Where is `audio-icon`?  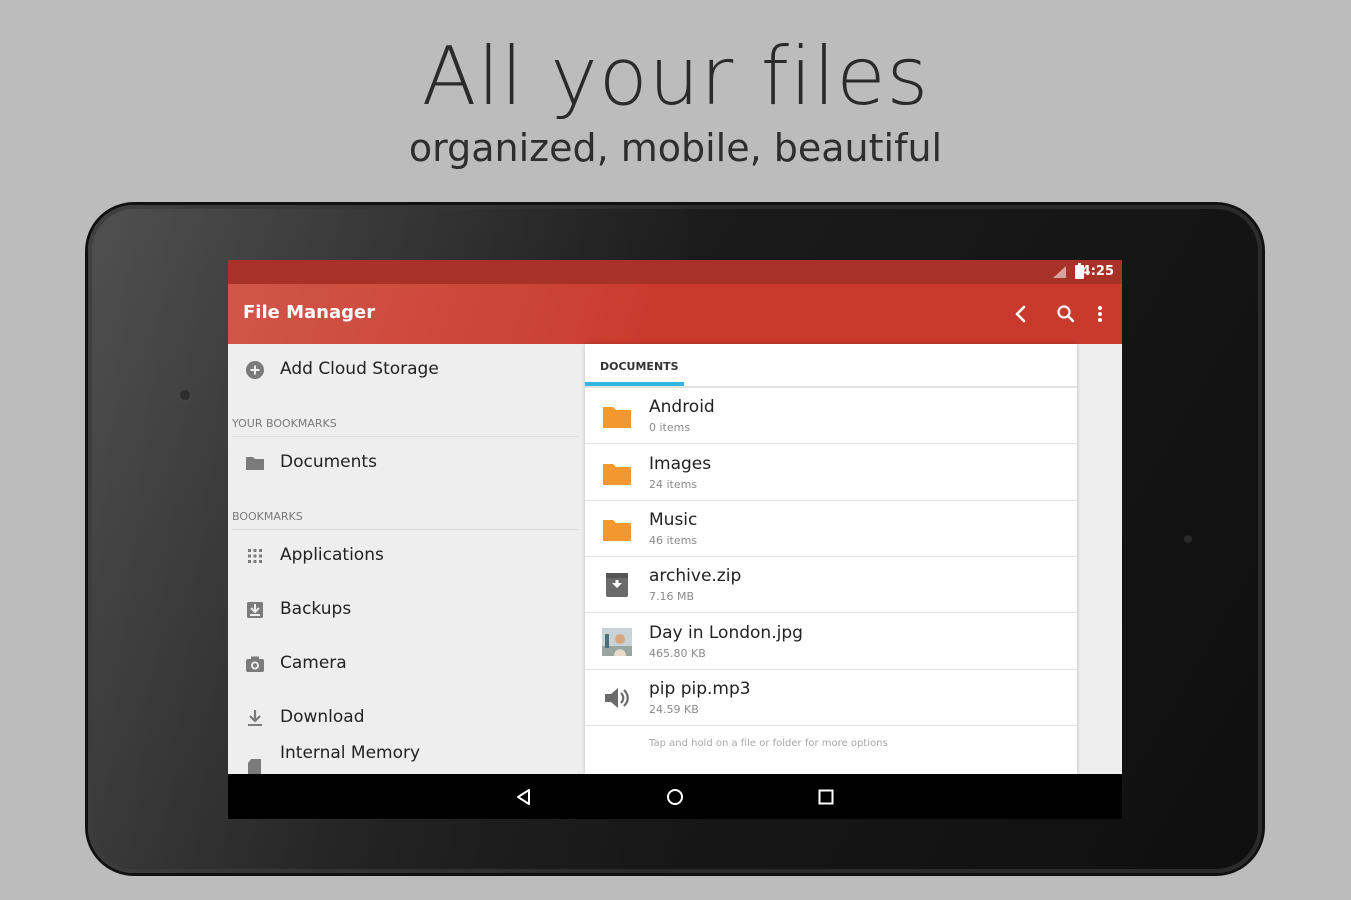
audio-icon is located at coordinates (617, 698).